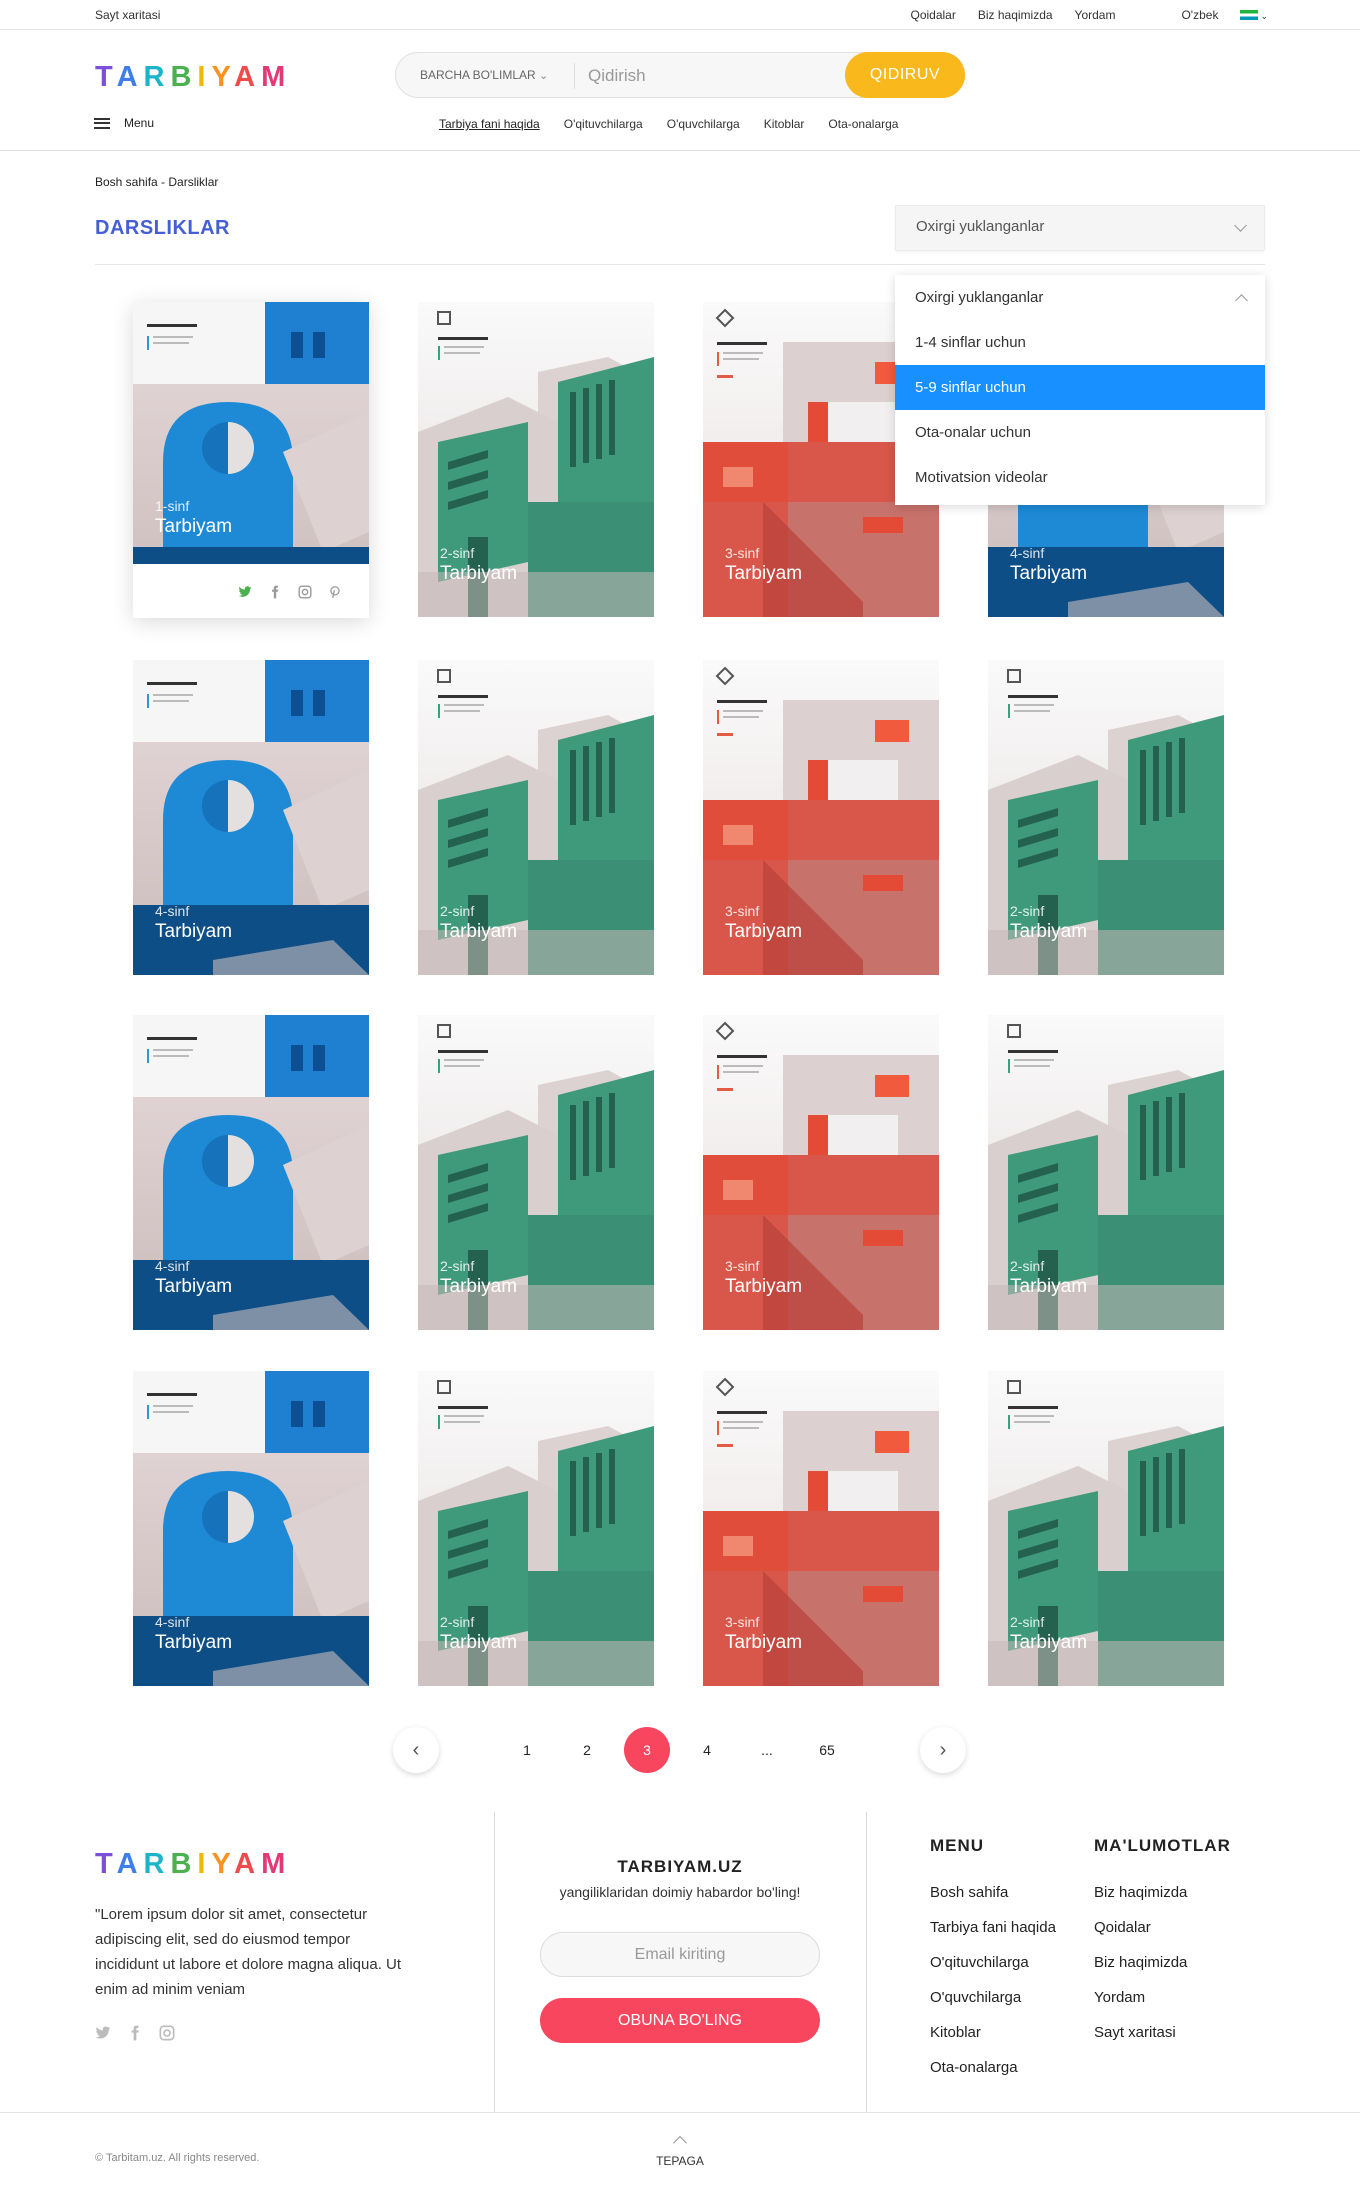 Image resolution: width=1360 pixels, height=2202 pixels. What do you see at coordinates (484, 75) in the screenshot?
I see `category-select: BARCHA BO'LIMLAR ⌄` at bounding box center [484, 75].